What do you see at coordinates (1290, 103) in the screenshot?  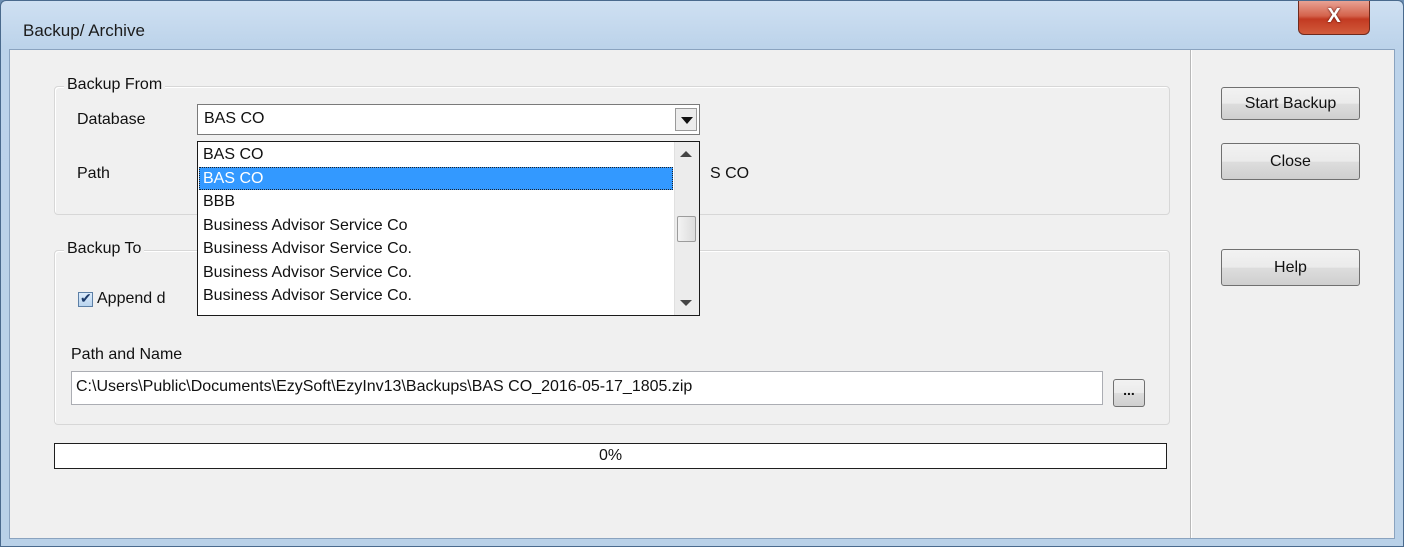 I see `start-backup-button: Start Backup` at bounding box center [1290, 103].